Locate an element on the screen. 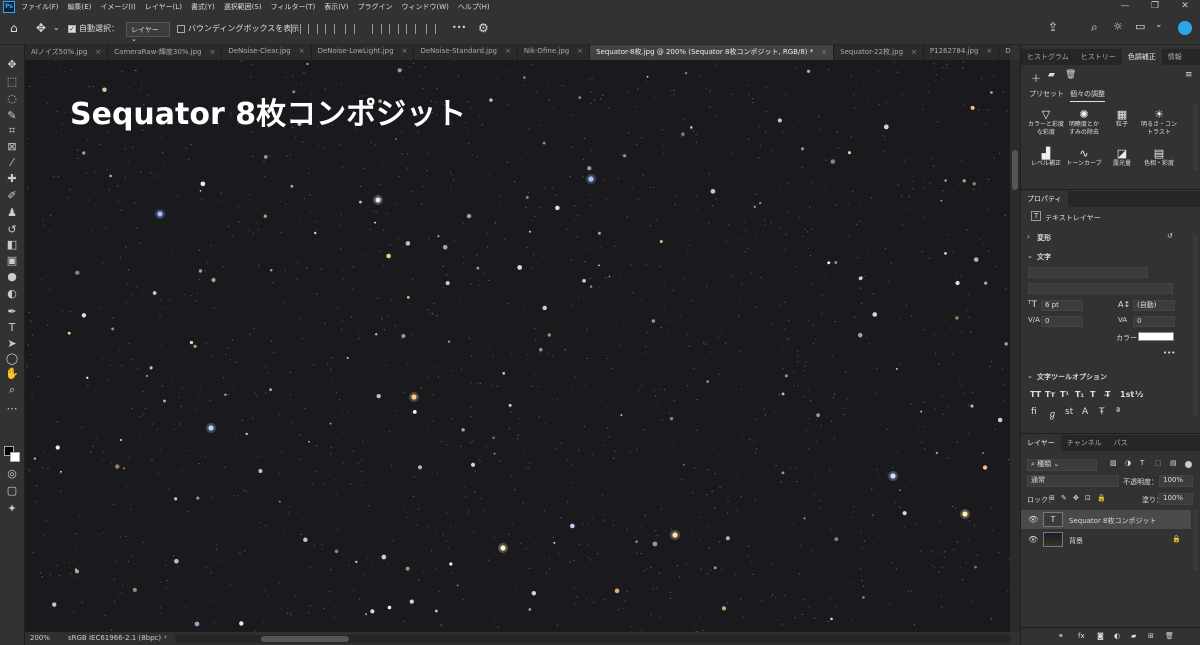 The height and width of the screenshot is (645, 1200). move-tool-icon: ✥ is located at coordinates (41, 28).